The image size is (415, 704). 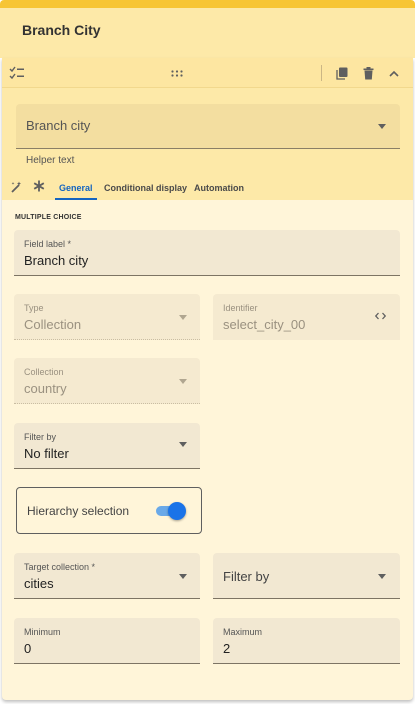 What do you see at coordinates (50, 160) in the screenshot?
I see `helper-text: Helper text` at bounding box center [50, 160].